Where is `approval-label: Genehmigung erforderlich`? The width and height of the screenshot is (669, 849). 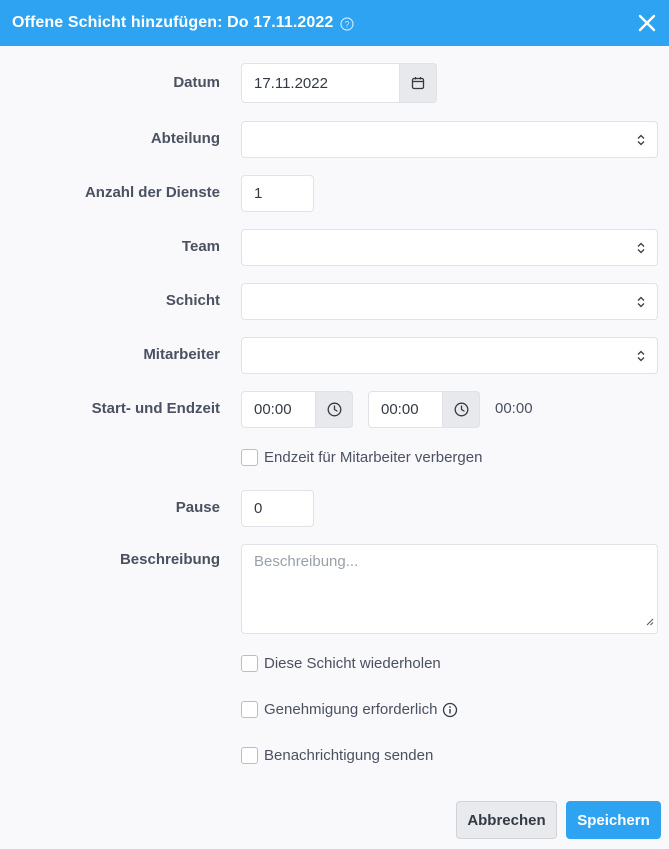 approval-label: Genehmigung erforderlich is located at coordinates (351, 709).